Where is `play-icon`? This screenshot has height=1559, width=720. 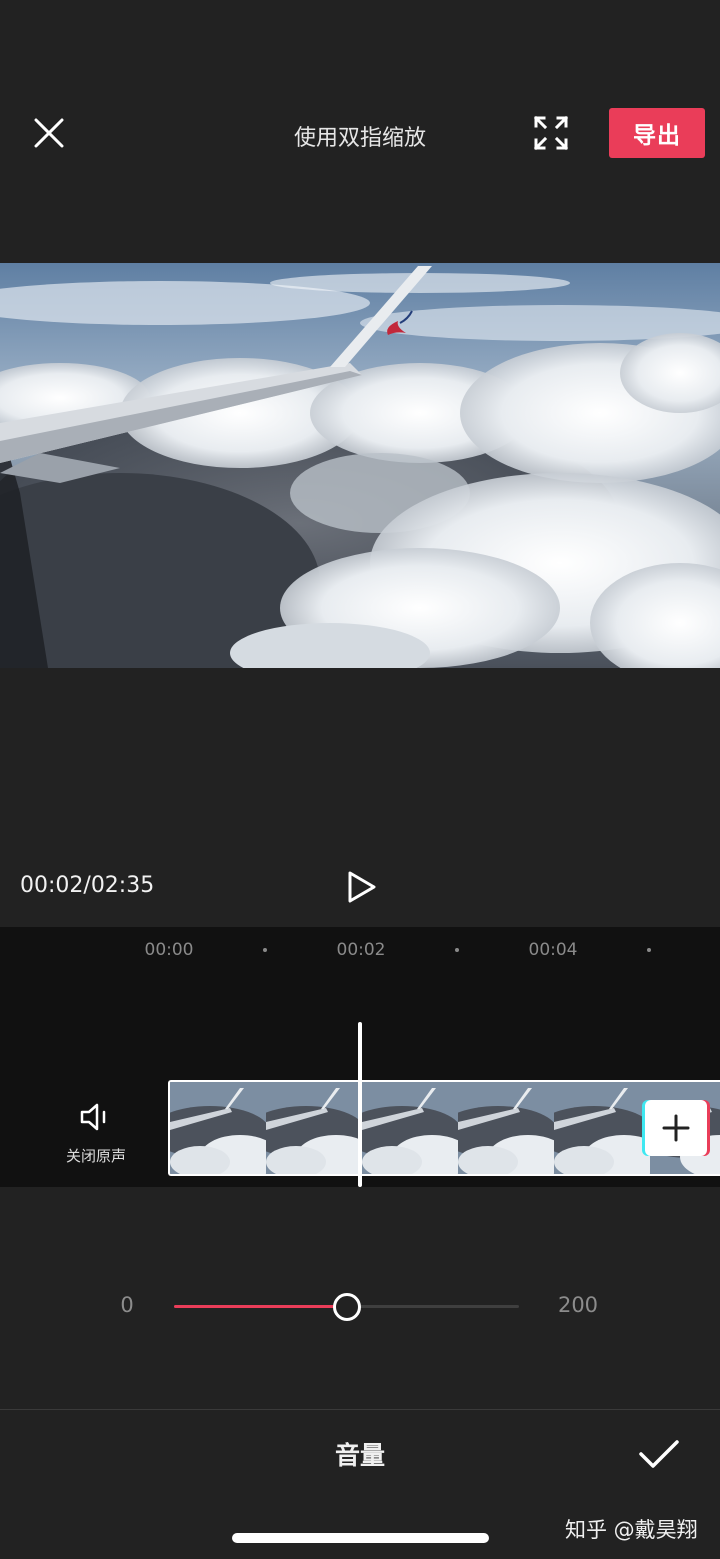
play-icon is located at coordinates (362, 887).